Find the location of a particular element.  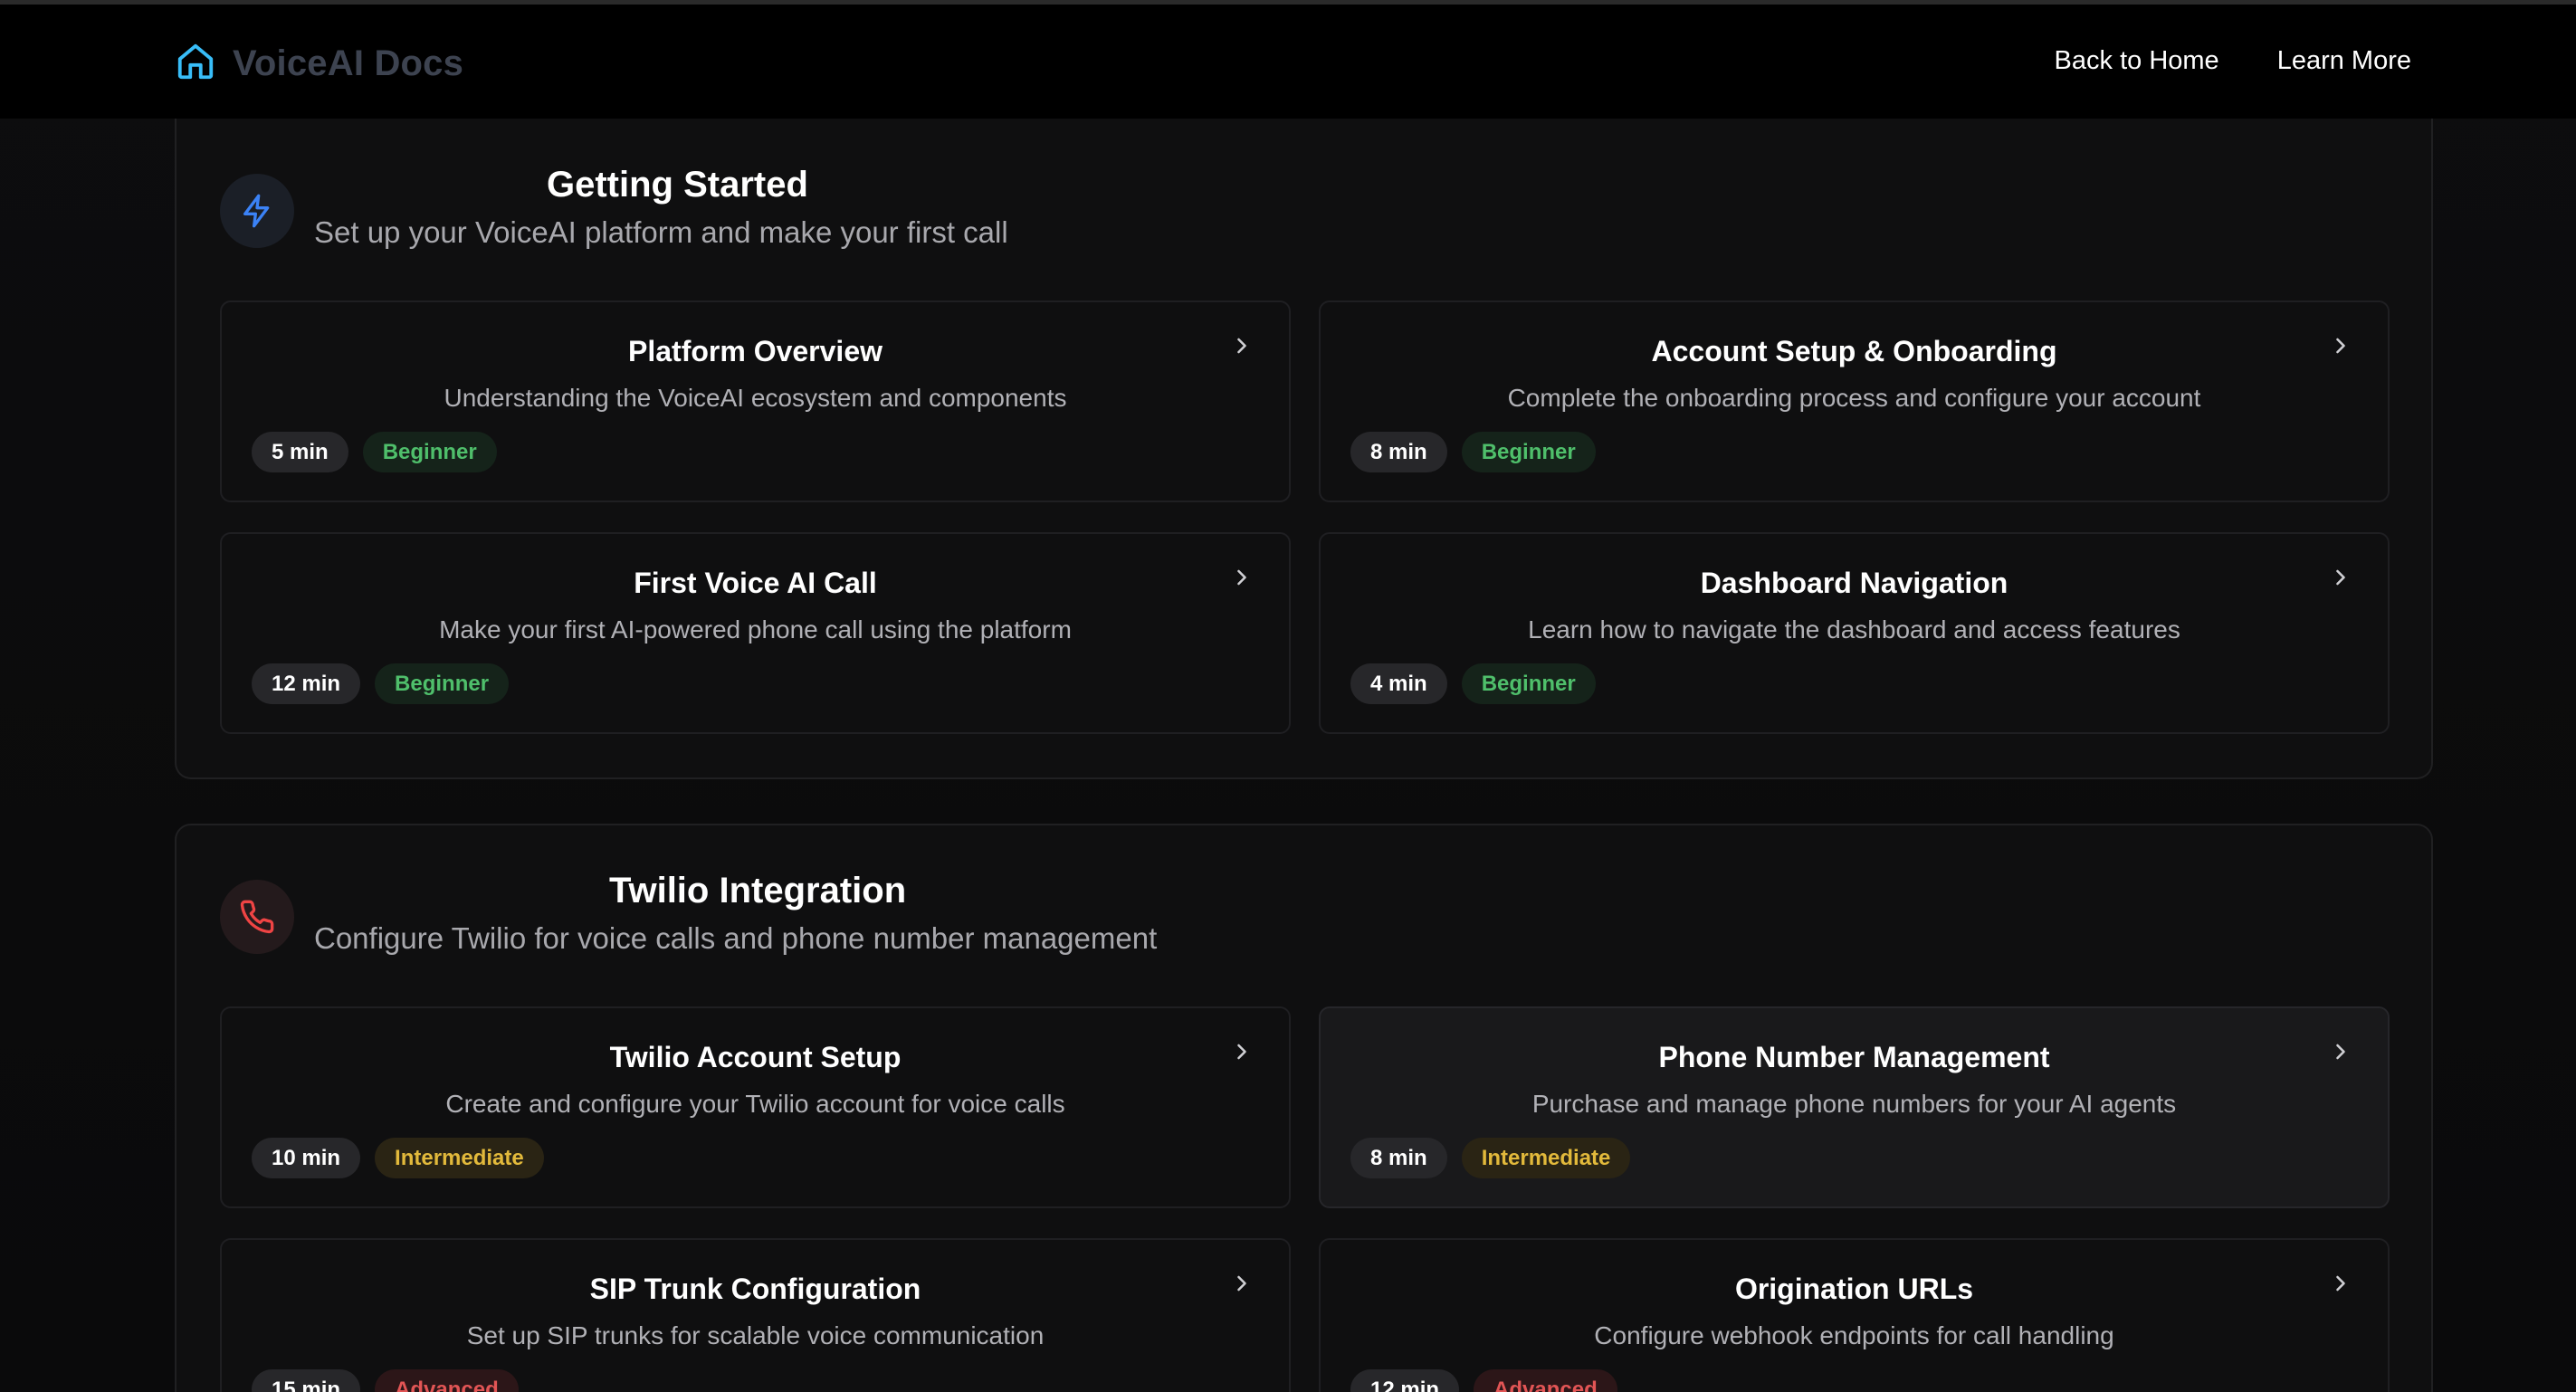

duration-badge: 5 min is located at coordinates (300, 452).